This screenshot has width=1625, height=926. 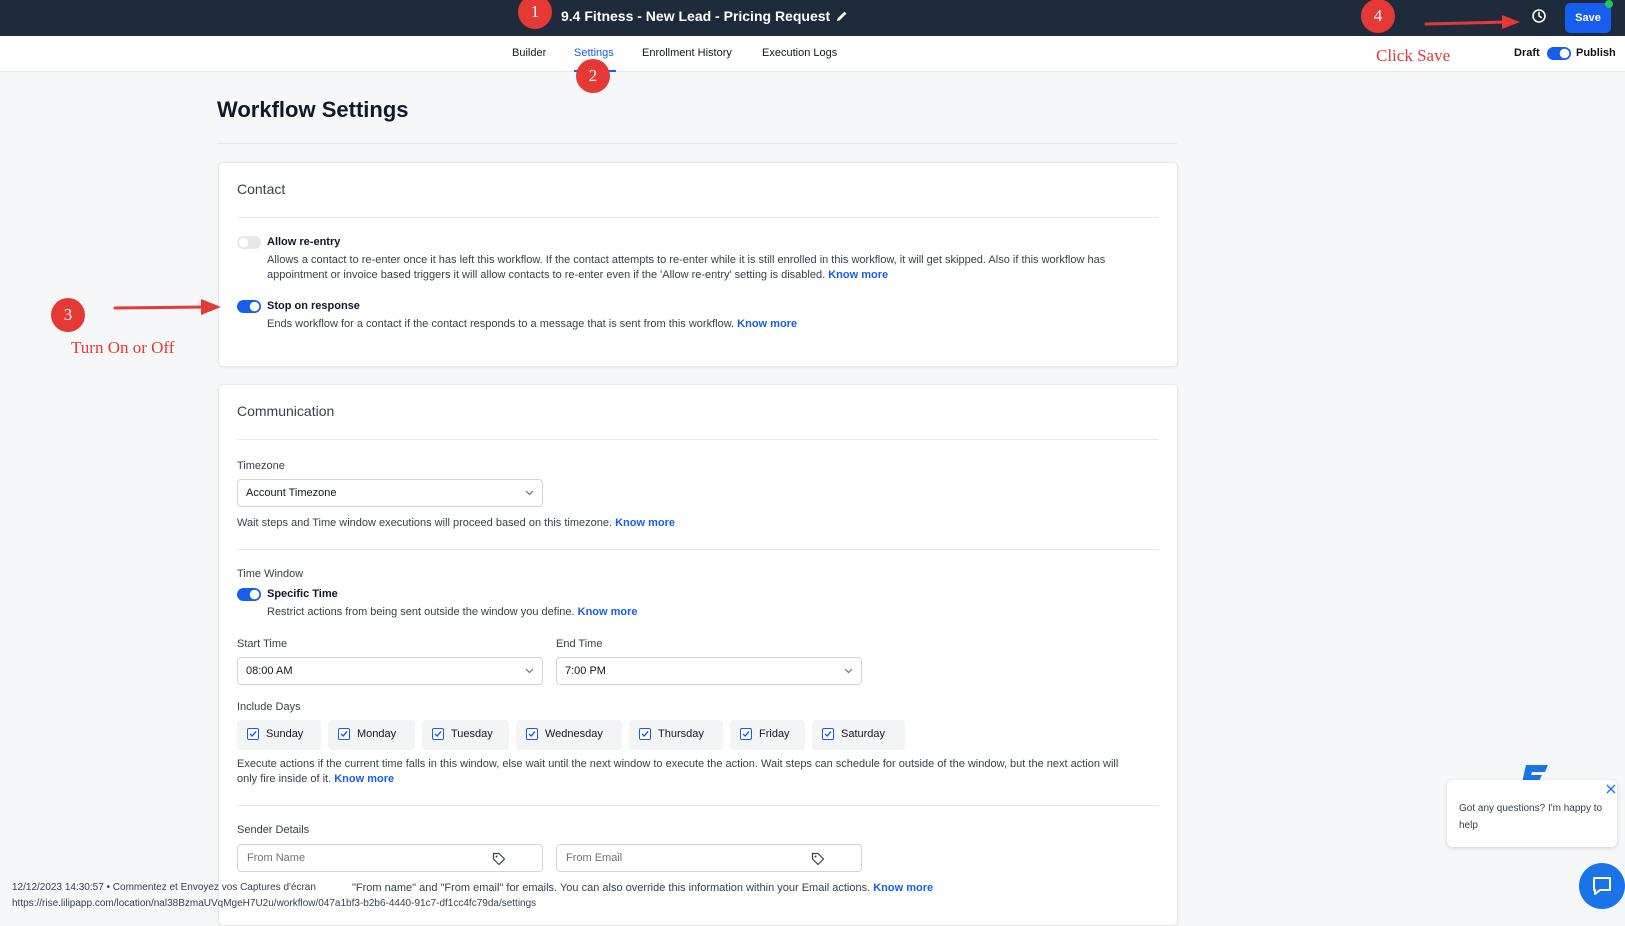 I want to click on stop-on-response-know-more-link: Know more, so click(x=767, y=324).